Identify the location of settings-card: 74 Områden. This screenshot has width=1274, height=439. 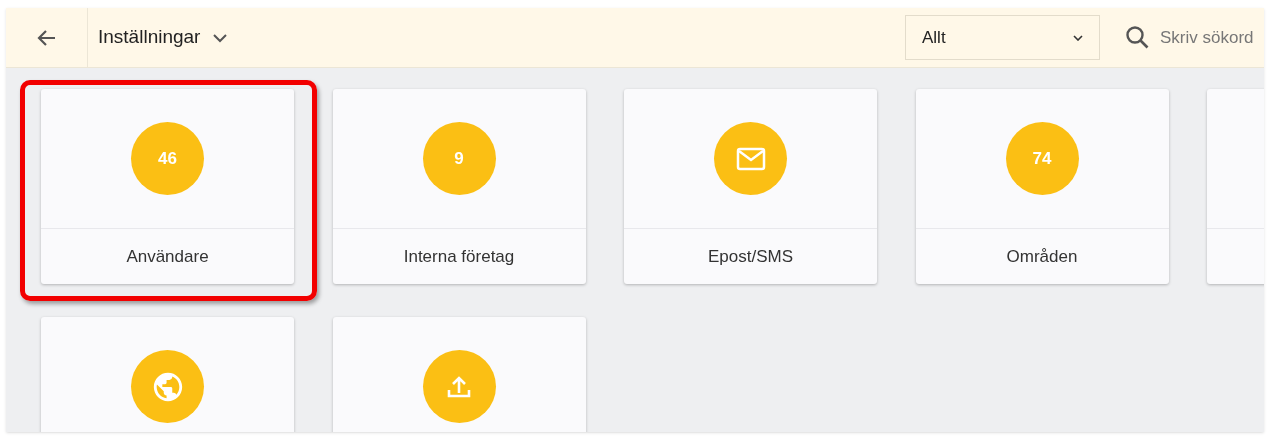
(1042, 186).